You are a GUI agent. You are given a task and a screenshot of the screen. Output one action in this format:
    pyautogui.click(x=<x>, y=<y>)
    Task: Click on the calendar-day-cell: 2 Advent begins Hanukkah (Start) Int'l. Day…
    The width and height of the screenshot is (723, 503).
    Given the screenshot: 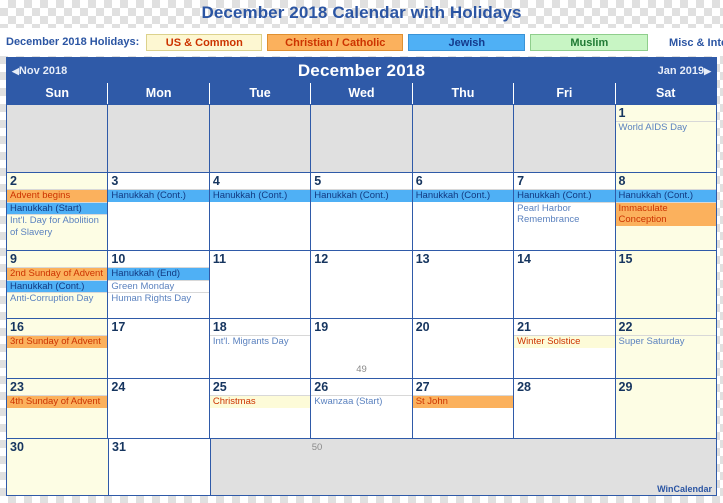 What is the action you would take?
    pyautogui.click(x=57, y=211)
    